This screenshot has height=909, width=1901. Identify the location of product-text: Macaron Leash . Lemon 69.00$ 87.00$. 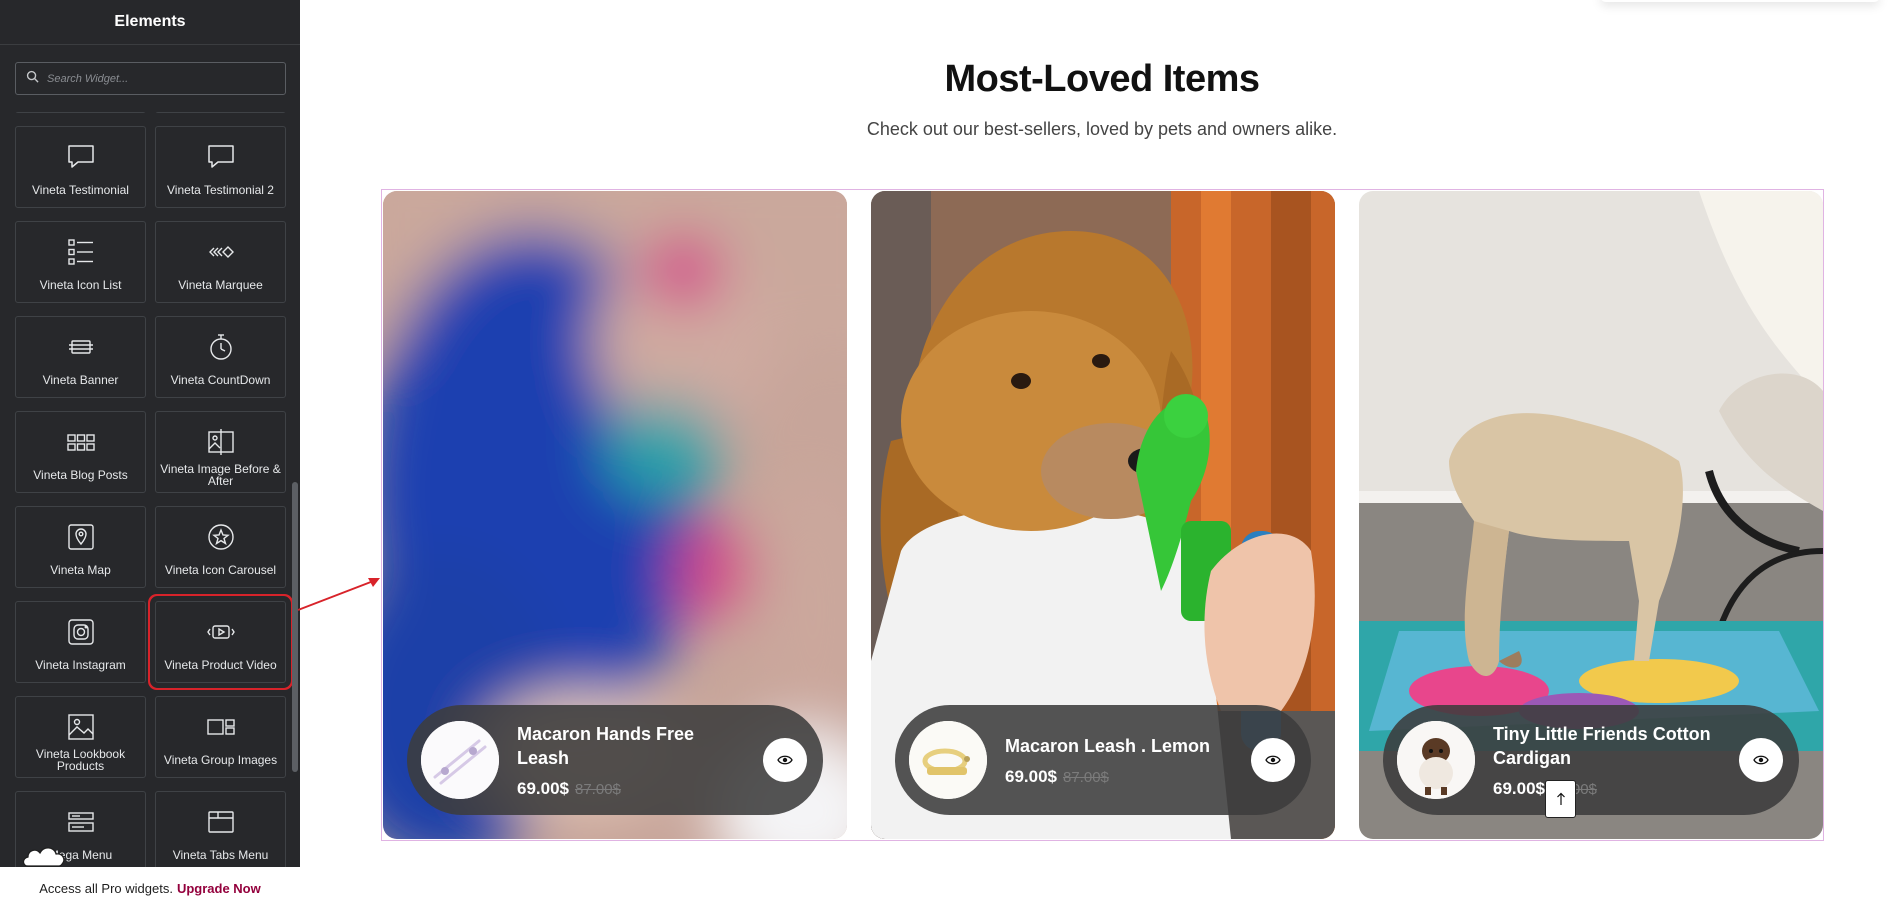
(1120, 760).